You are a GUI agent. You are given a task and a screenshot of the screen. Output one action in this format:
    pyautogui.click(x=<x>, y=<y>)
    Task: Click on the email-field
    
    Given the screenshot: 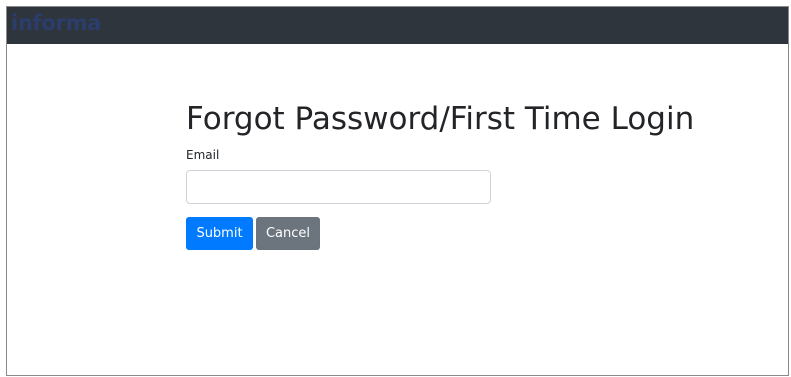 What is the action you would take?
    pyautogui.click(x=338, y=187)
    